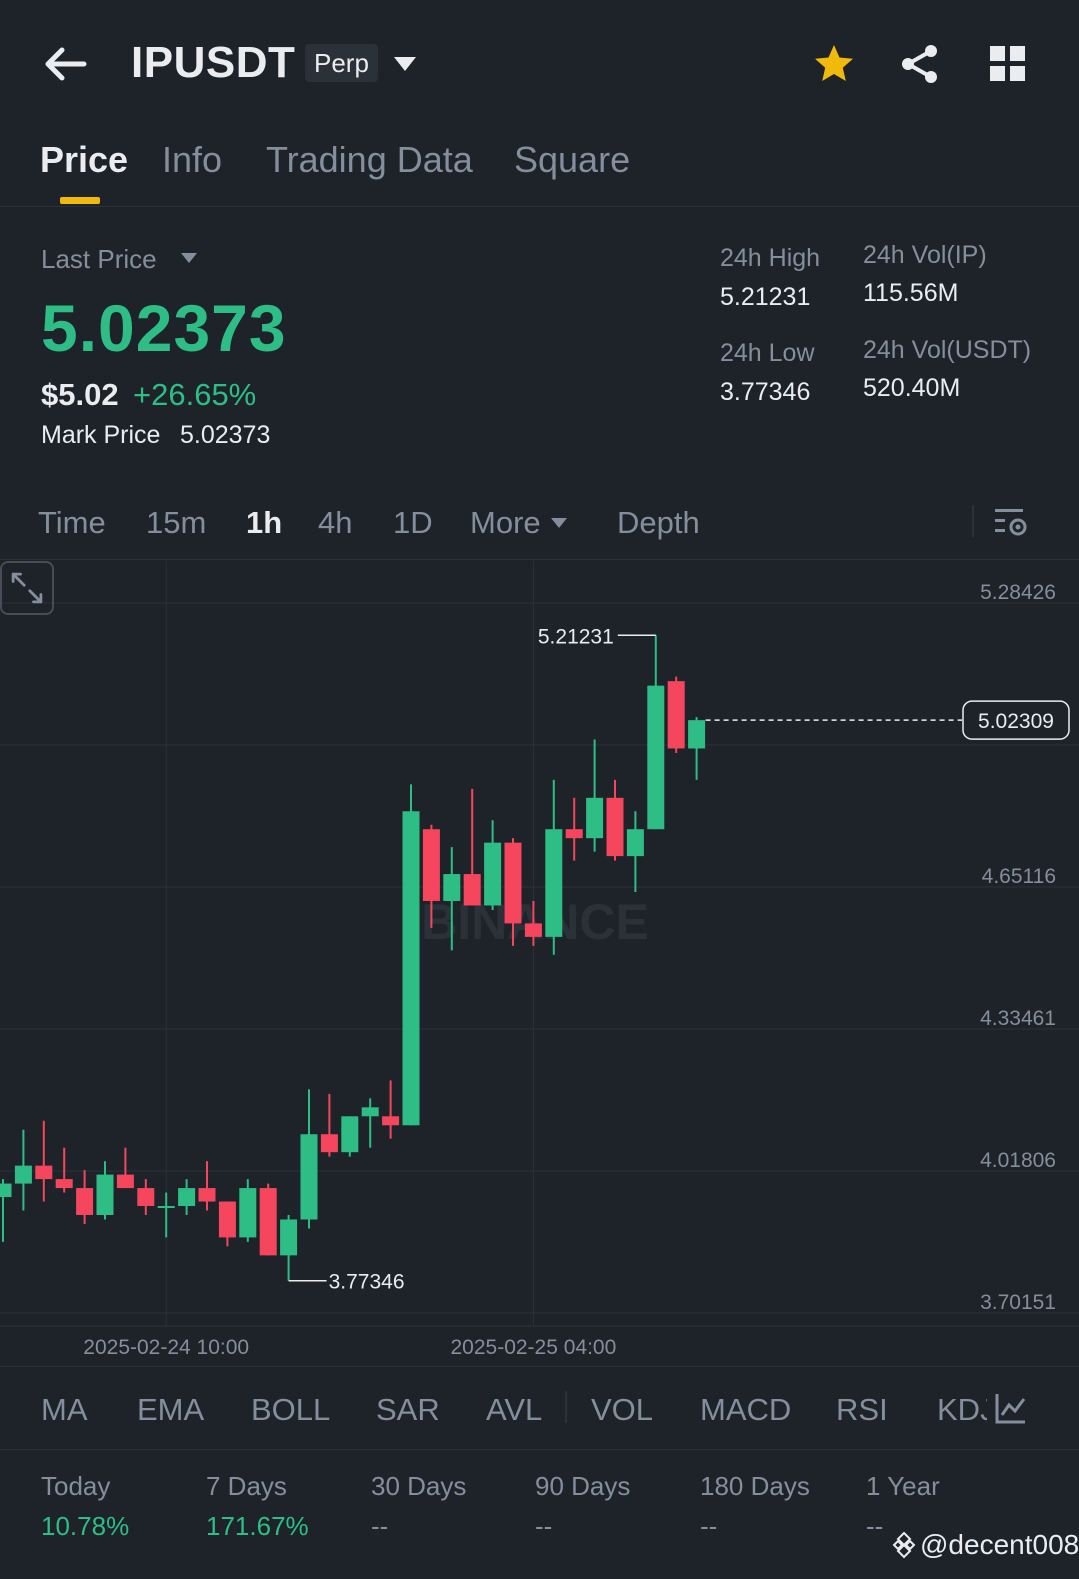 This screenshot has height=1579, width=1079. I want to click on symbol-title: IPUSDT, so click(213, 63).